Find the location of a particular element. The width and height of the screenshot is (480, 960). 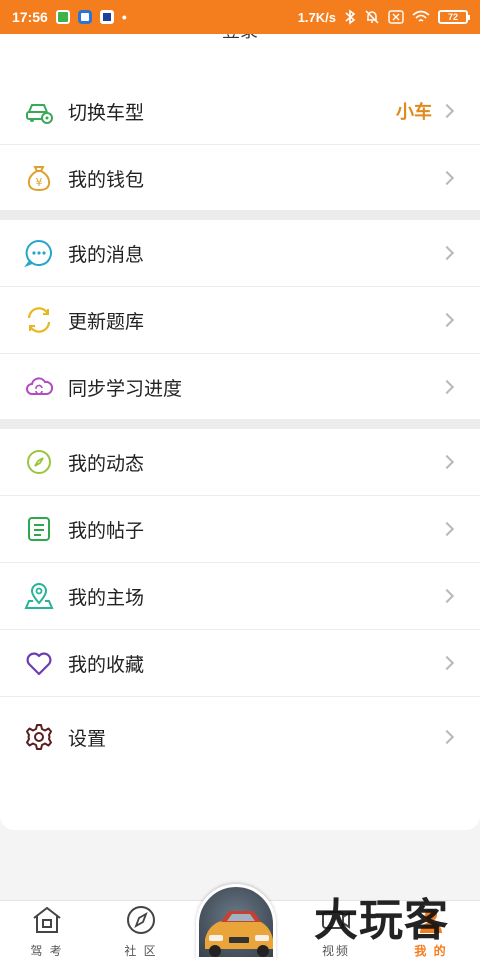

chat-bubble-icon is located at coordinates (39, 253).